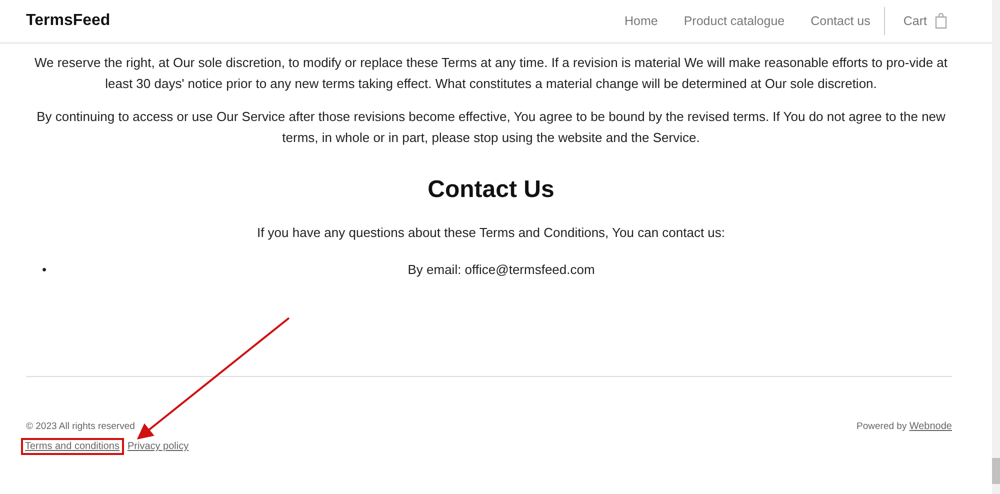 The image size is (1000, 494). Describe the element at coordinates (941, 21) in the screenshot. I see `shopping-bag-icon` at that location.